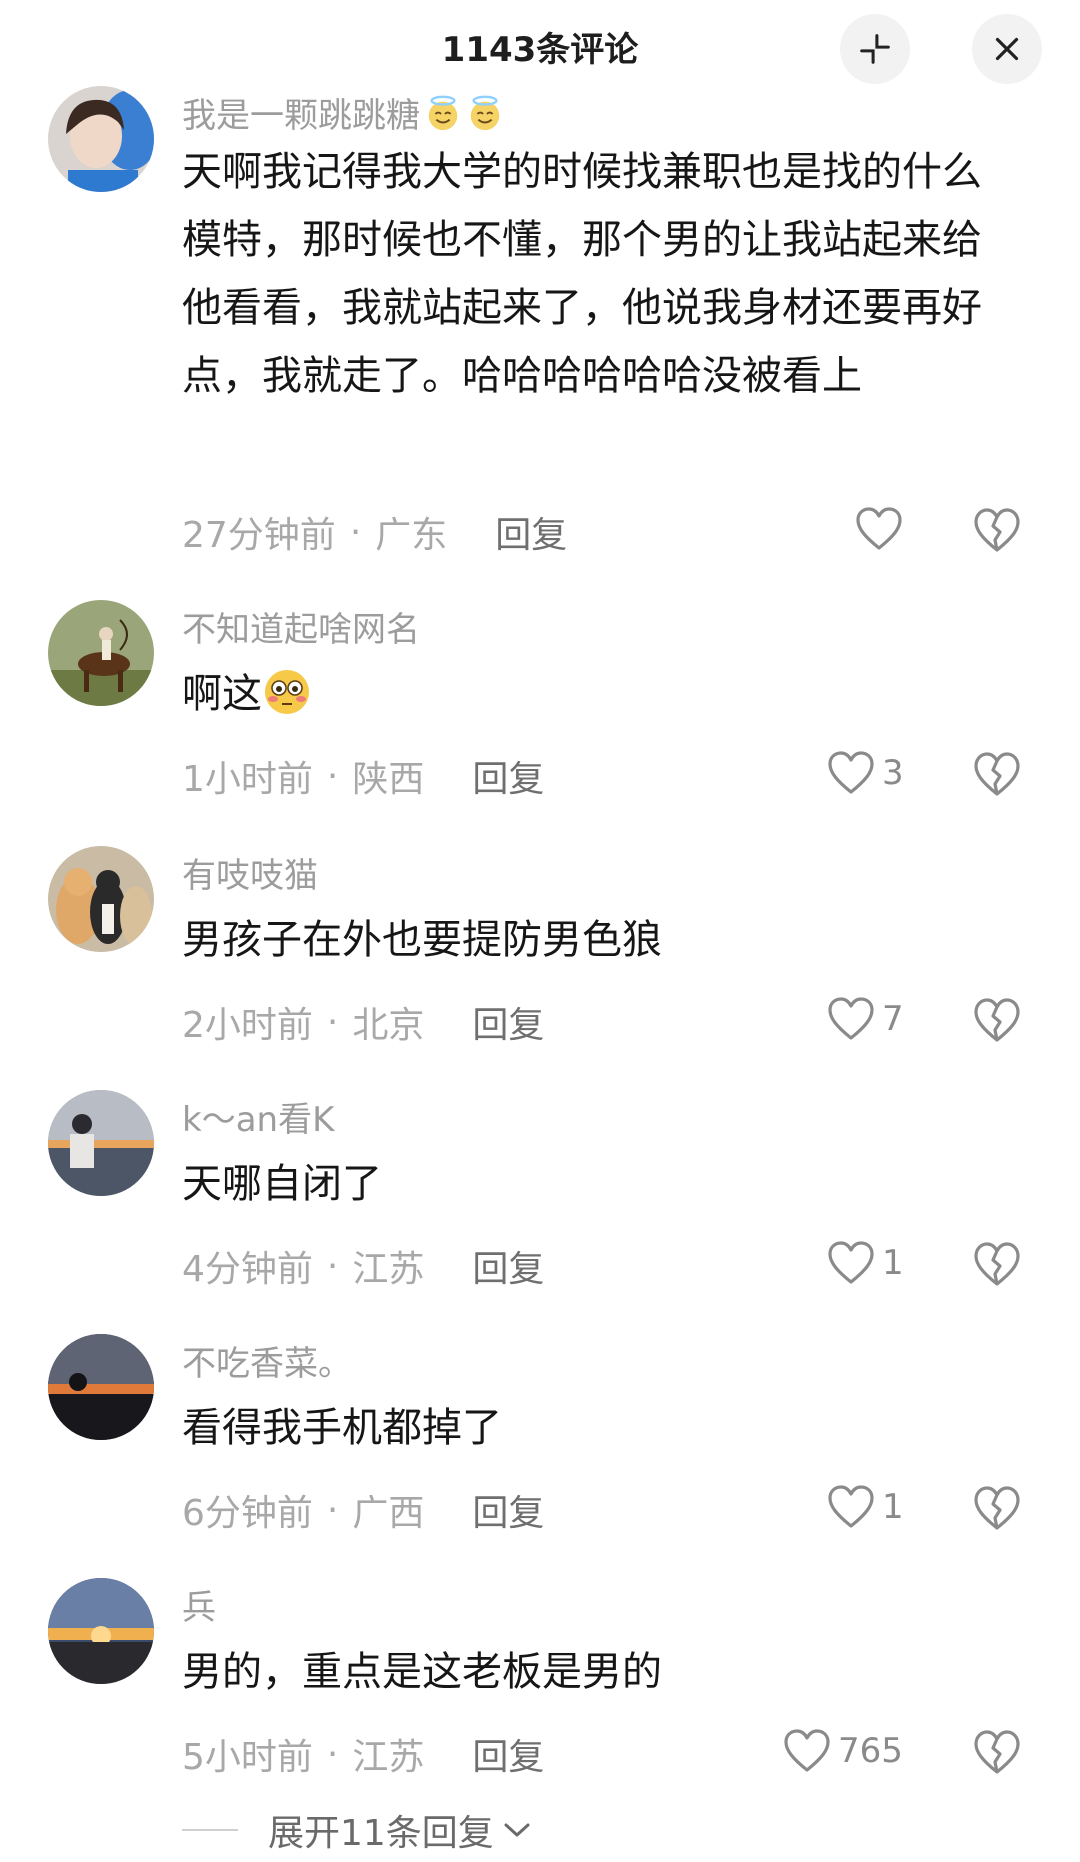  I want to click on close-icon, so click(1007, 49).